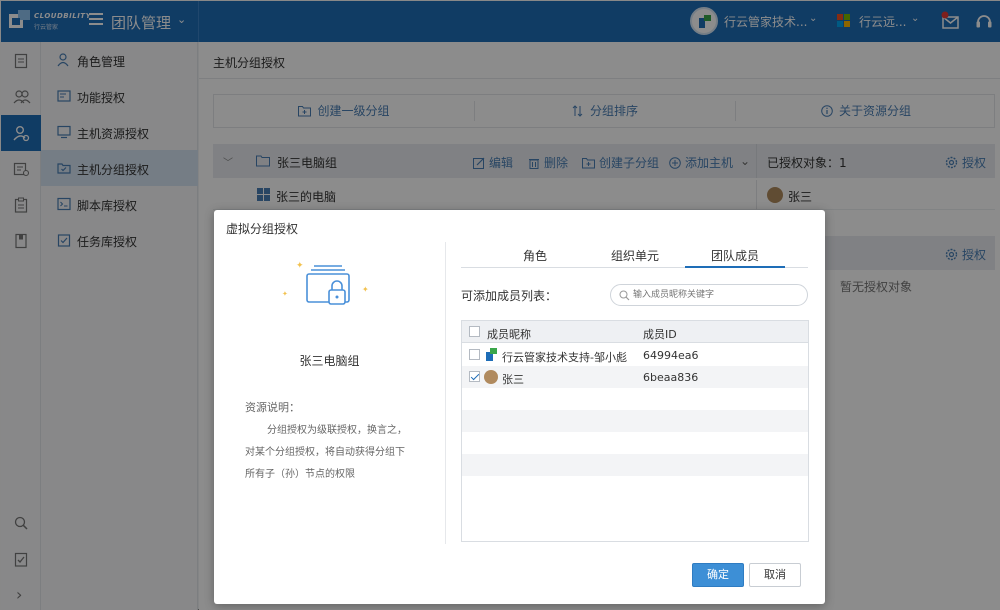 The image size is (1000, 610). I want to click on col-member-name: 成员昵称, so click(509, 334).